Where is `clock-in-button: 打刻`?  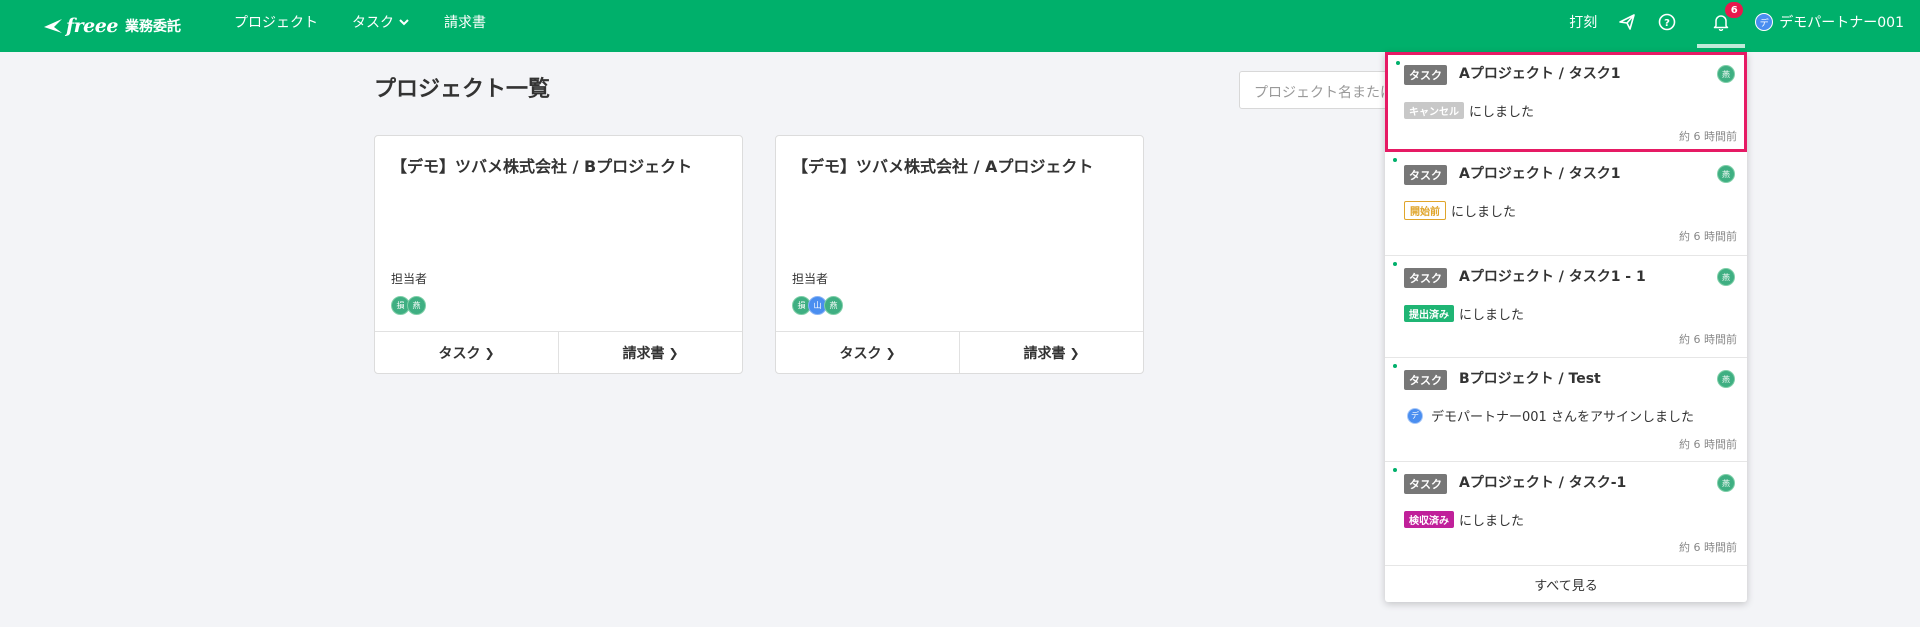 clock-in-button: 打刻 is located at coordinates (1583, 22).